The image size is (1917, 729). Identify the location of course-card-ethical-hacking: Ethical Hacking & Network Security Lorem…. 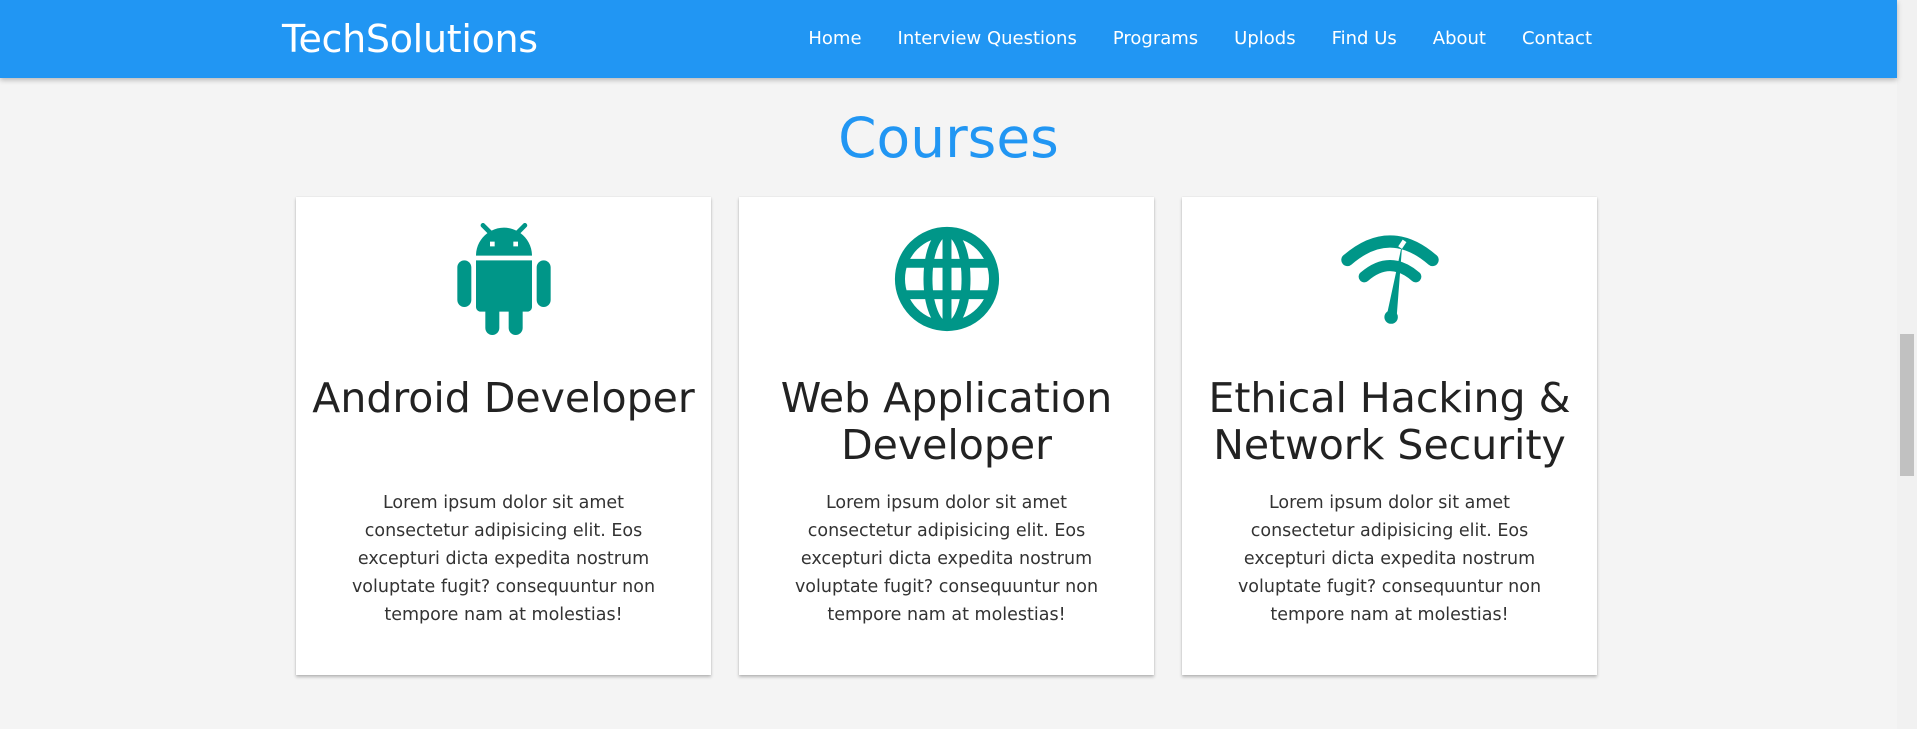
(1389, 436).